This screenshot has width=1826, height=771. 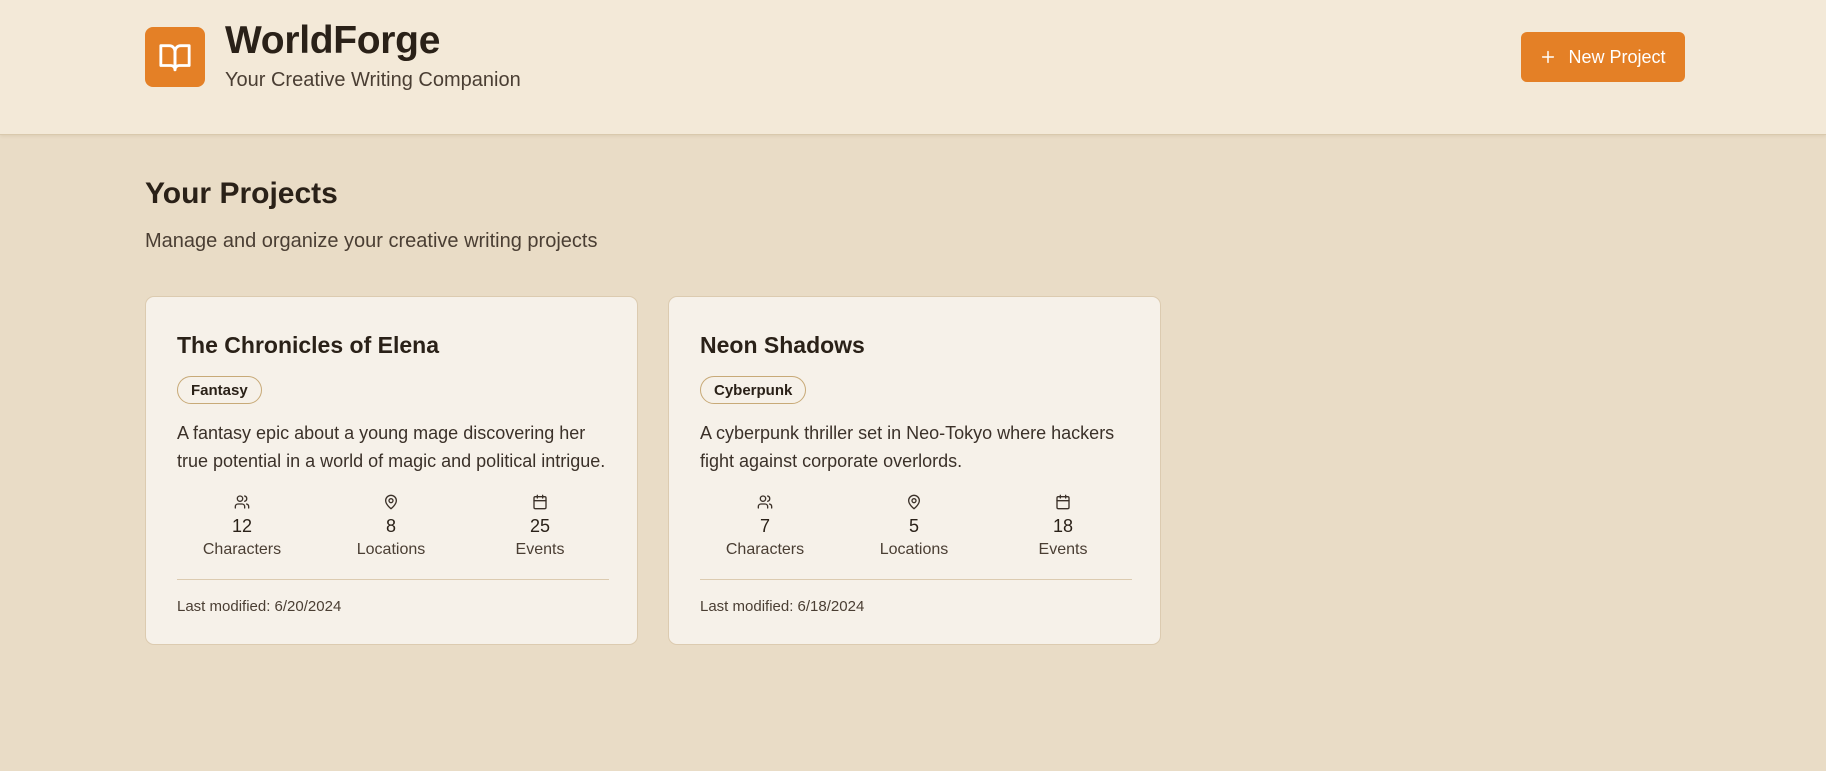 What do you see at coordinates (259, 606) in the screenshot?
I see `last-modified: Last modified: 6/20/2024` at bounding box center [259, 606].